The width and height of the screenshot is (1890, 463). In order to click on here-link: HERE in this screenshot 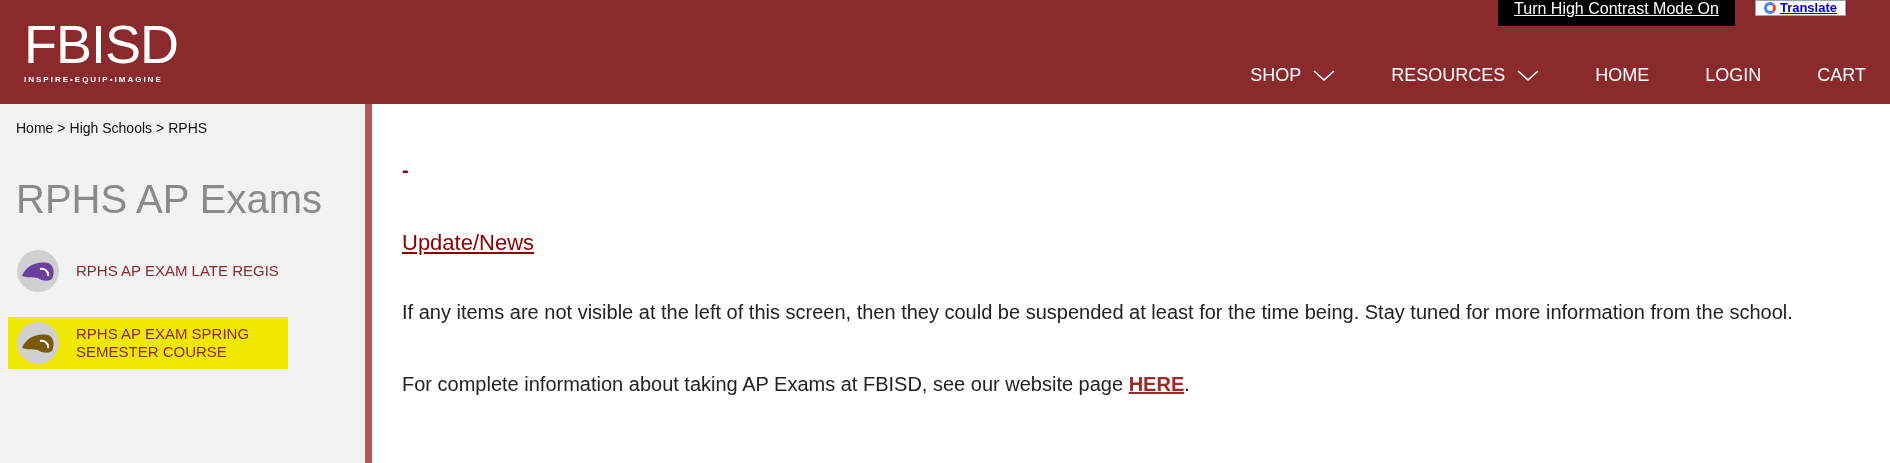, I will do `click(1156, 384)`.